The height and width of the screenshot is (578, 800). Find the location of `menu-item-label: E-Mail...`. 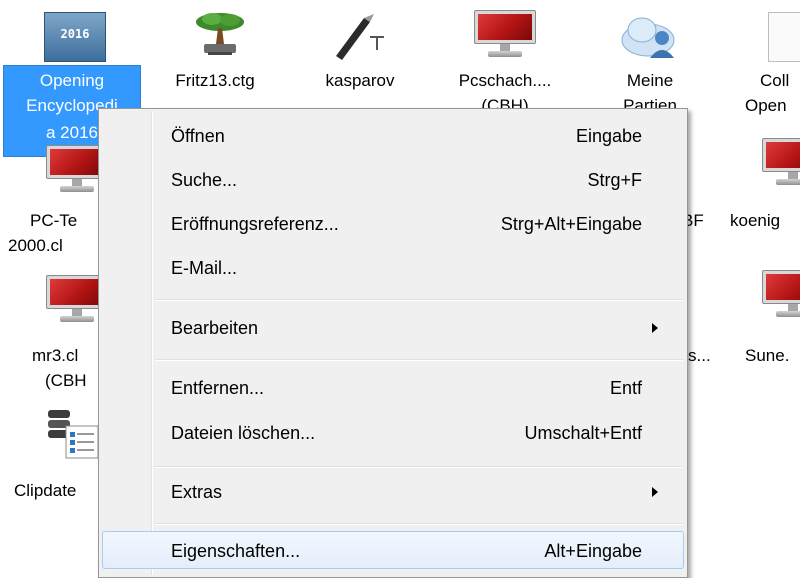

menu-item-label: E-Mail... is located at coordinates (204, 268).